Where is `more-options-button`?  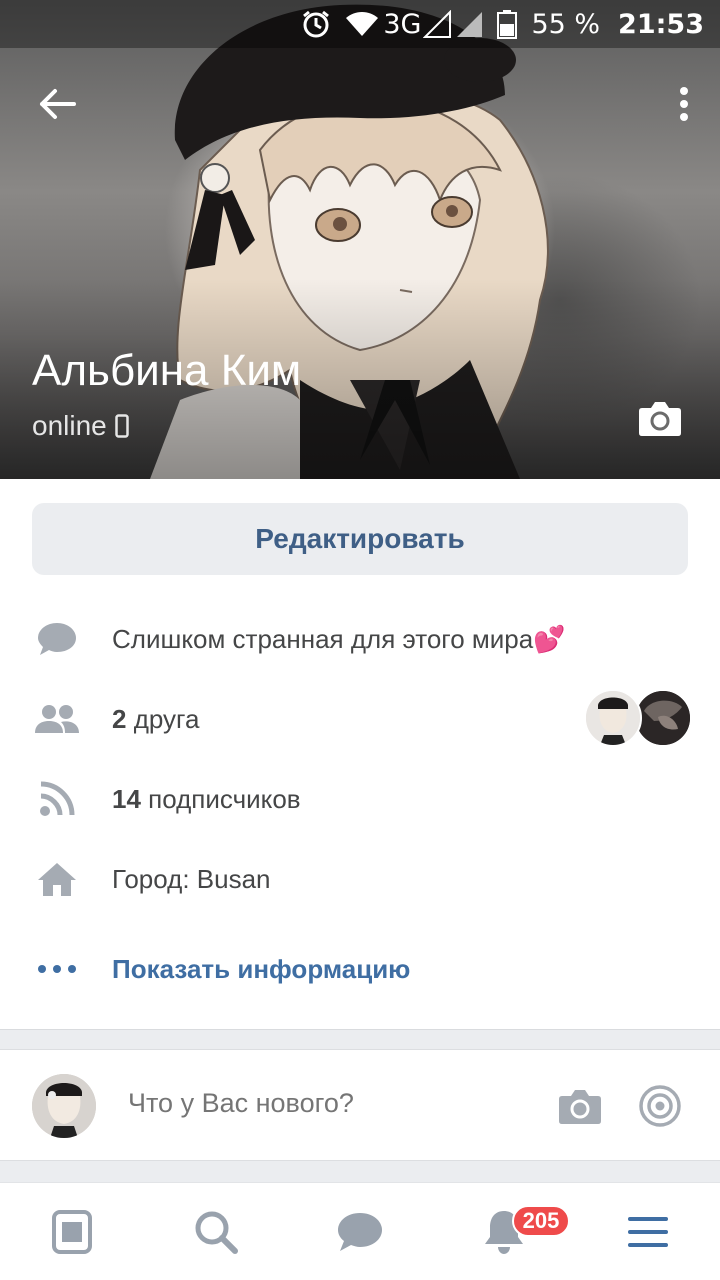
more-options-button is located at coordinates (684, 104).